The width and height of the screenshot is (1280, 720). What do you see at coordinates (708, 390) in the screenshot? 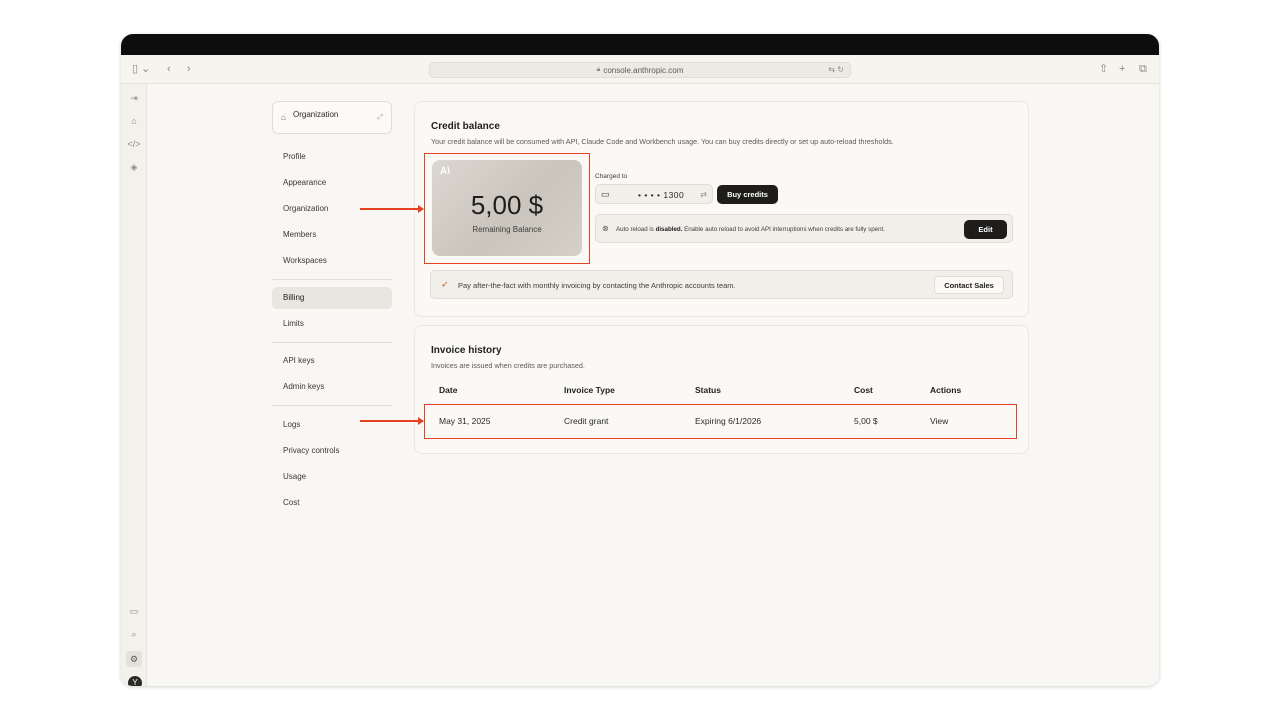
I see `column-header-status: Status` at bounding box center [708, 390].